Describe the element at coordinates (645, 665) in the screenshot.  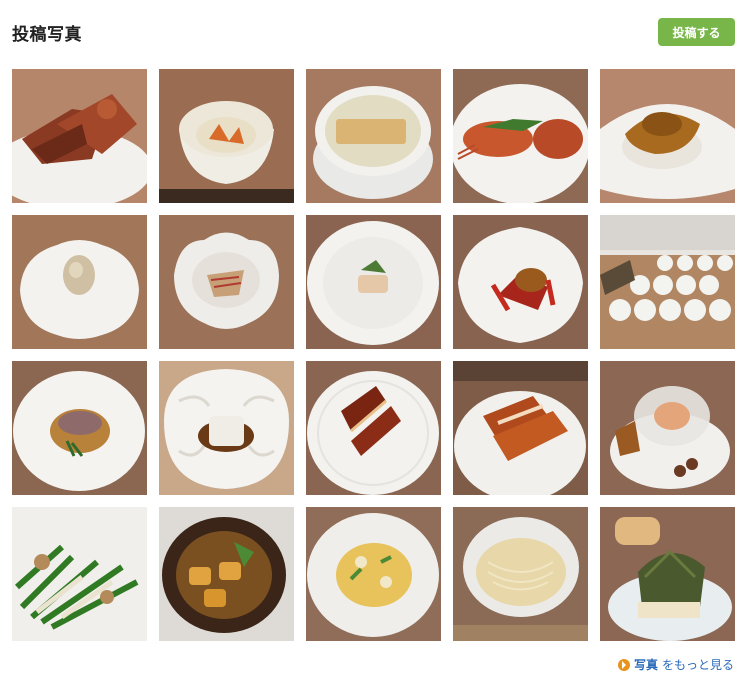
I see `more-photos-label-bold: 写真` at that location.